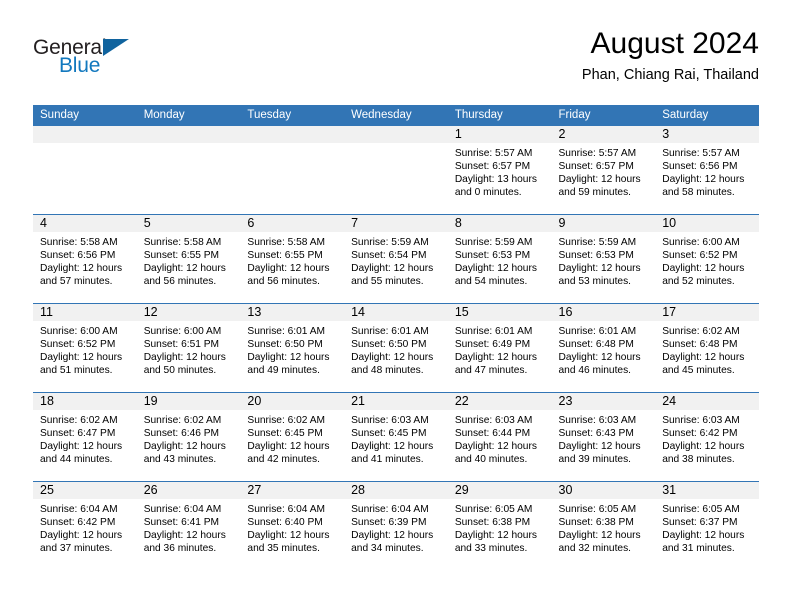 The image size is (792, 612). What do you see at coordinates (491, 460) in the screenshot?
I see `day-detail-line: and 40 minutes.` at bounding box center [491, 460].